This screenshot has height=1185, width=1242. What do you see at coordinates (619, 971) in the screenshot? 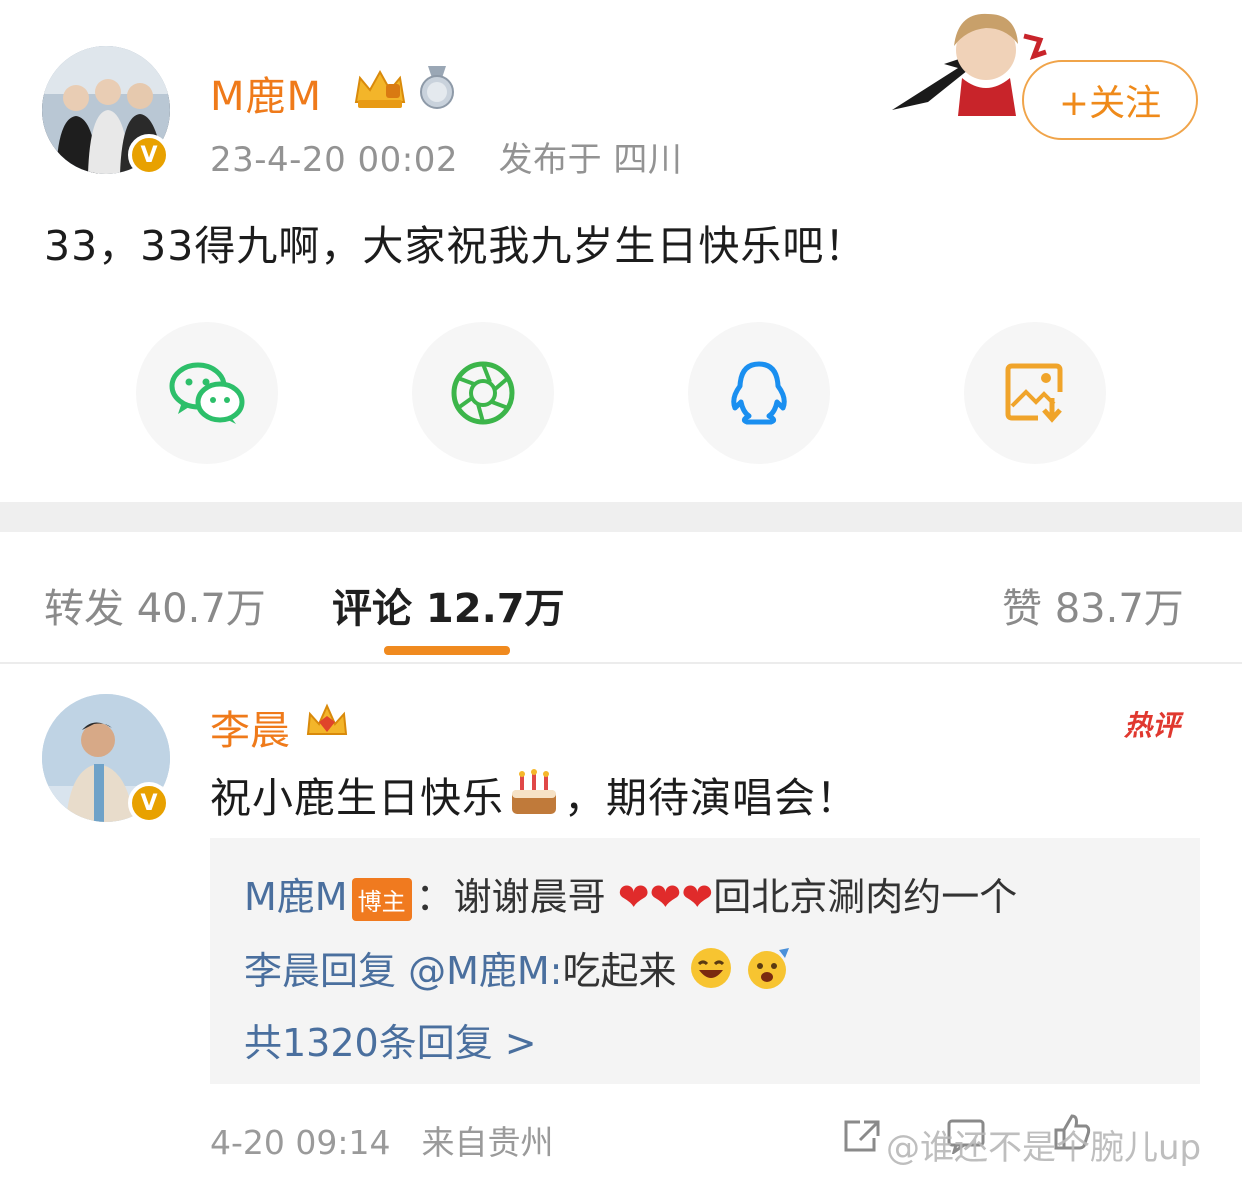
I see `reply-text: 吃起来` at bounding box center [619, 971].